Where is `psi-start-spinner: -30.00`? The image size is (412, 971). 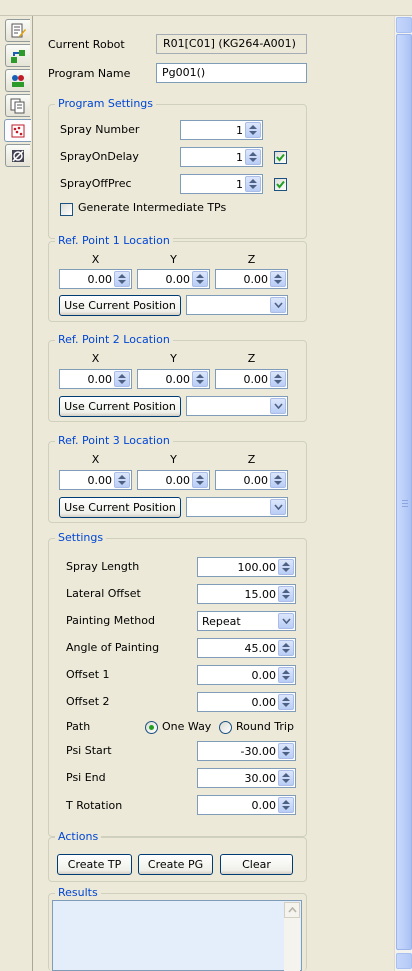
psi-start-spinner: -30.00 is located at coordinates (246, 751).